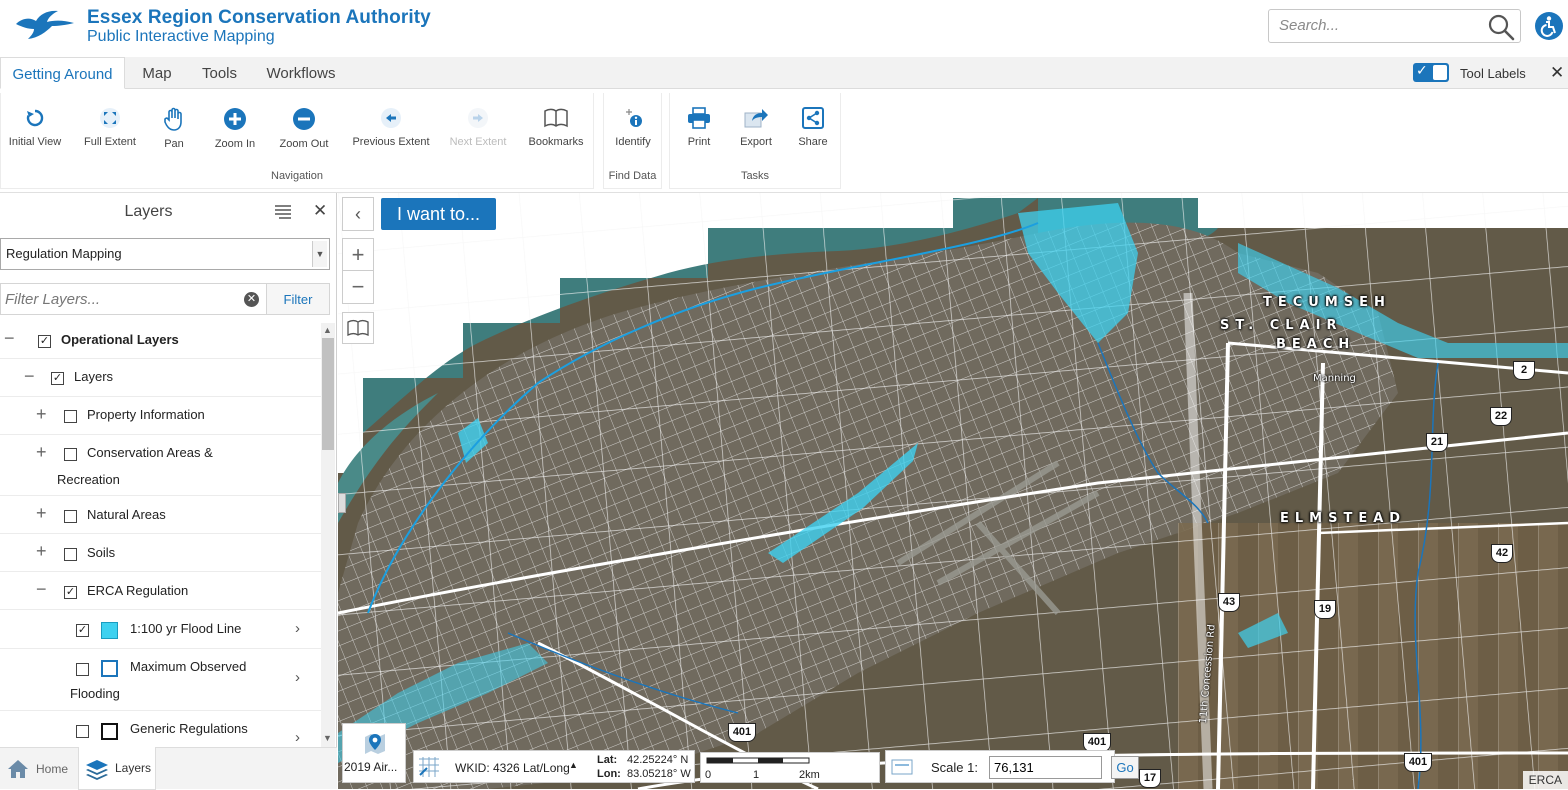 This screenshot has width=1568, height=790. What do you see at coordinates (1125, 767) in the screenshot?
I see `scale-go-button: Go` at bounding box center [1125, 767].